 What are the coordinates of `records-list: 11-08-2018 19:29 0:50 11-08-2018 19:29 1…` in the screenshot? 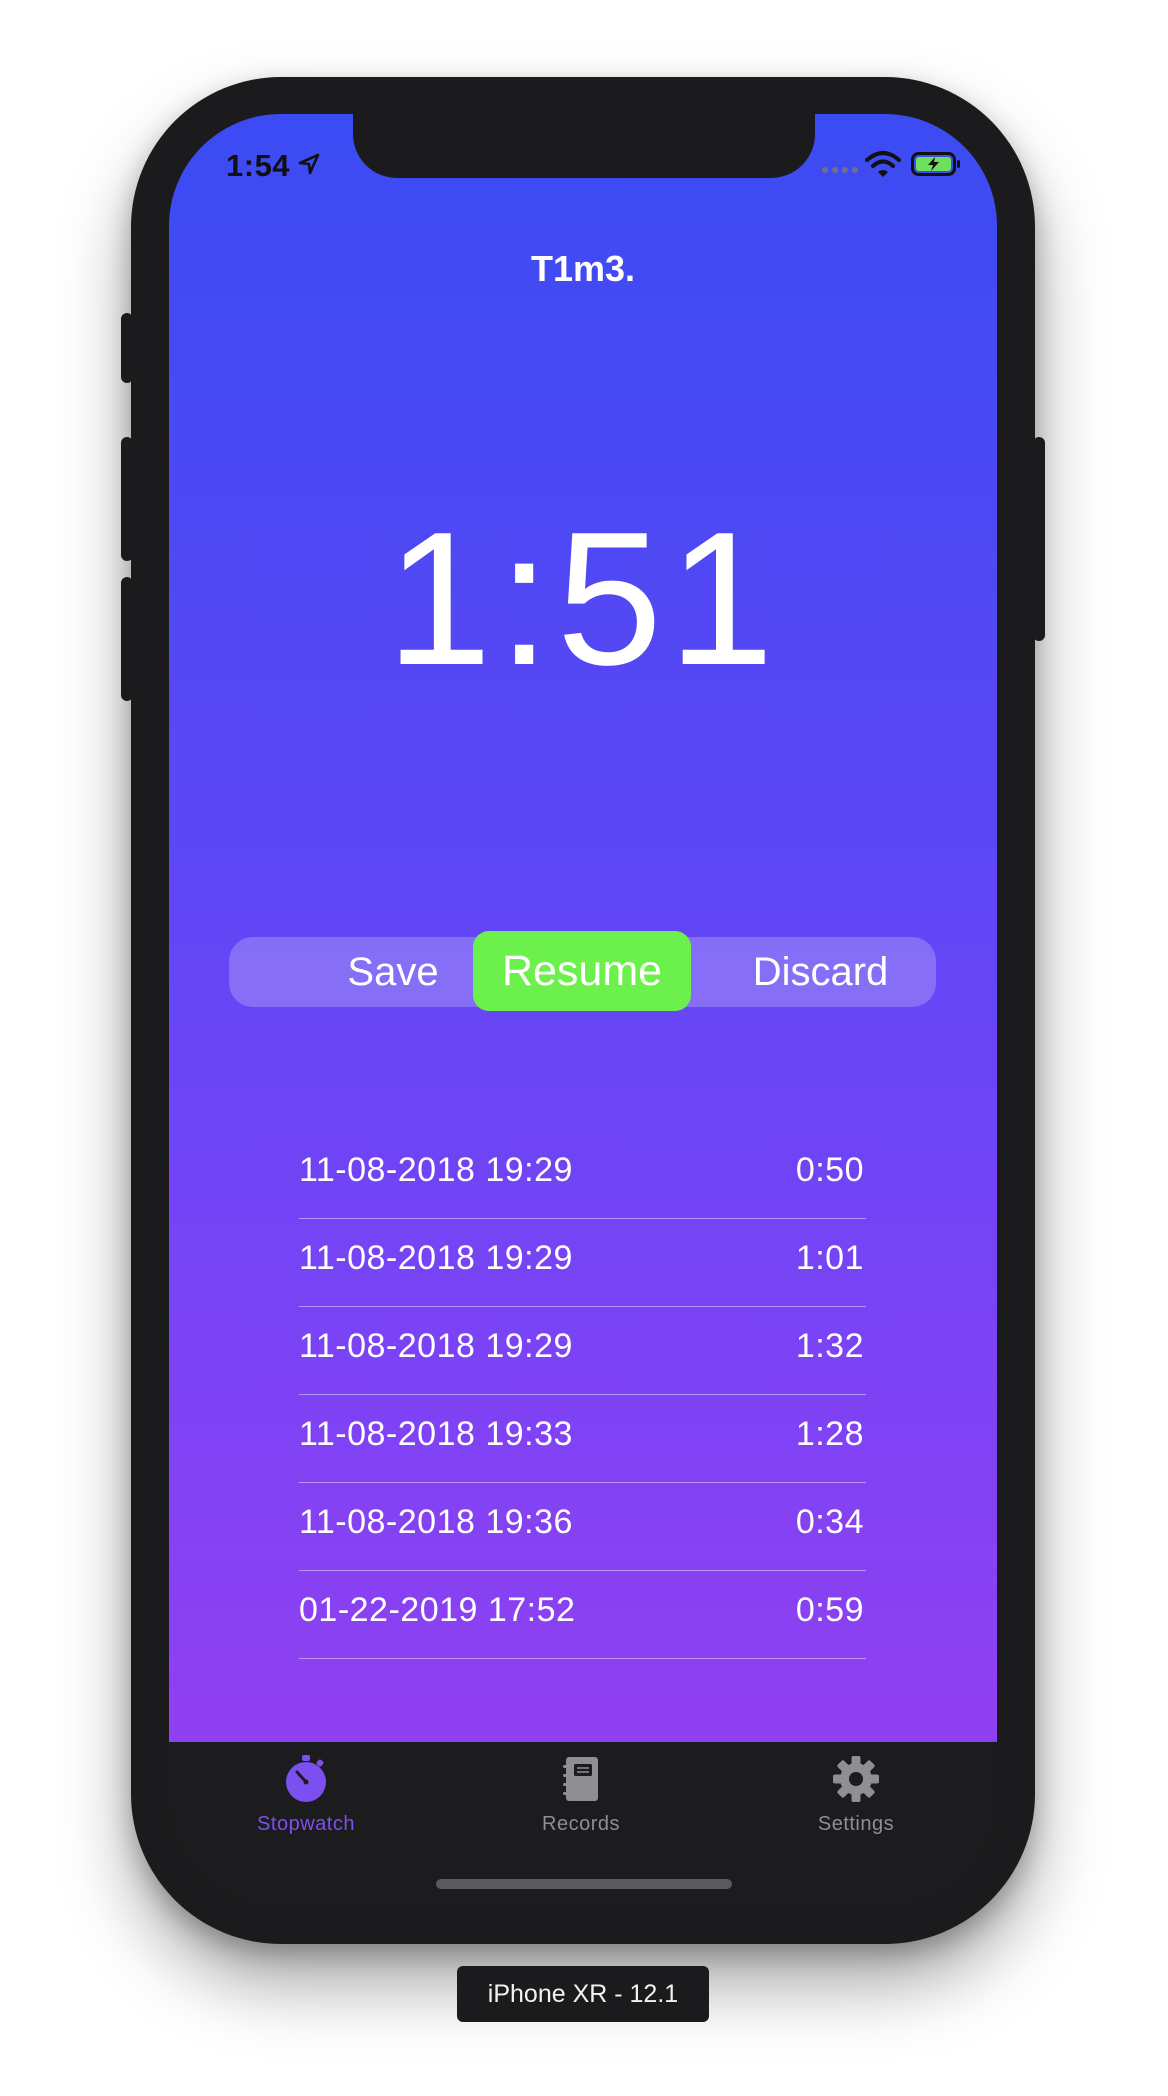 It's located at (582, 1395).